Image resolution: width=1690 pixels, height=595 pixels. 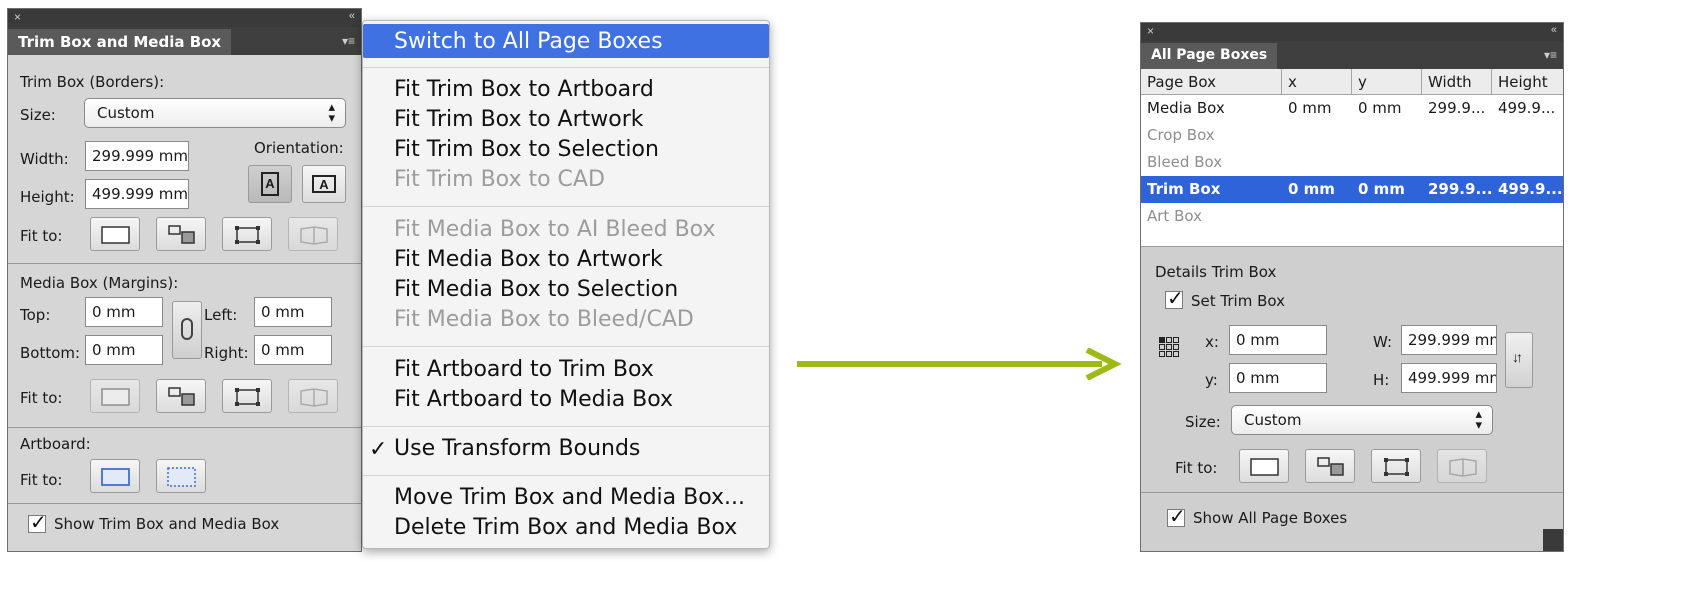 What do you see at coordinates (1211, 380) in the screenshot?
I see `y-label: y:` at bounding box center [1211, 380].